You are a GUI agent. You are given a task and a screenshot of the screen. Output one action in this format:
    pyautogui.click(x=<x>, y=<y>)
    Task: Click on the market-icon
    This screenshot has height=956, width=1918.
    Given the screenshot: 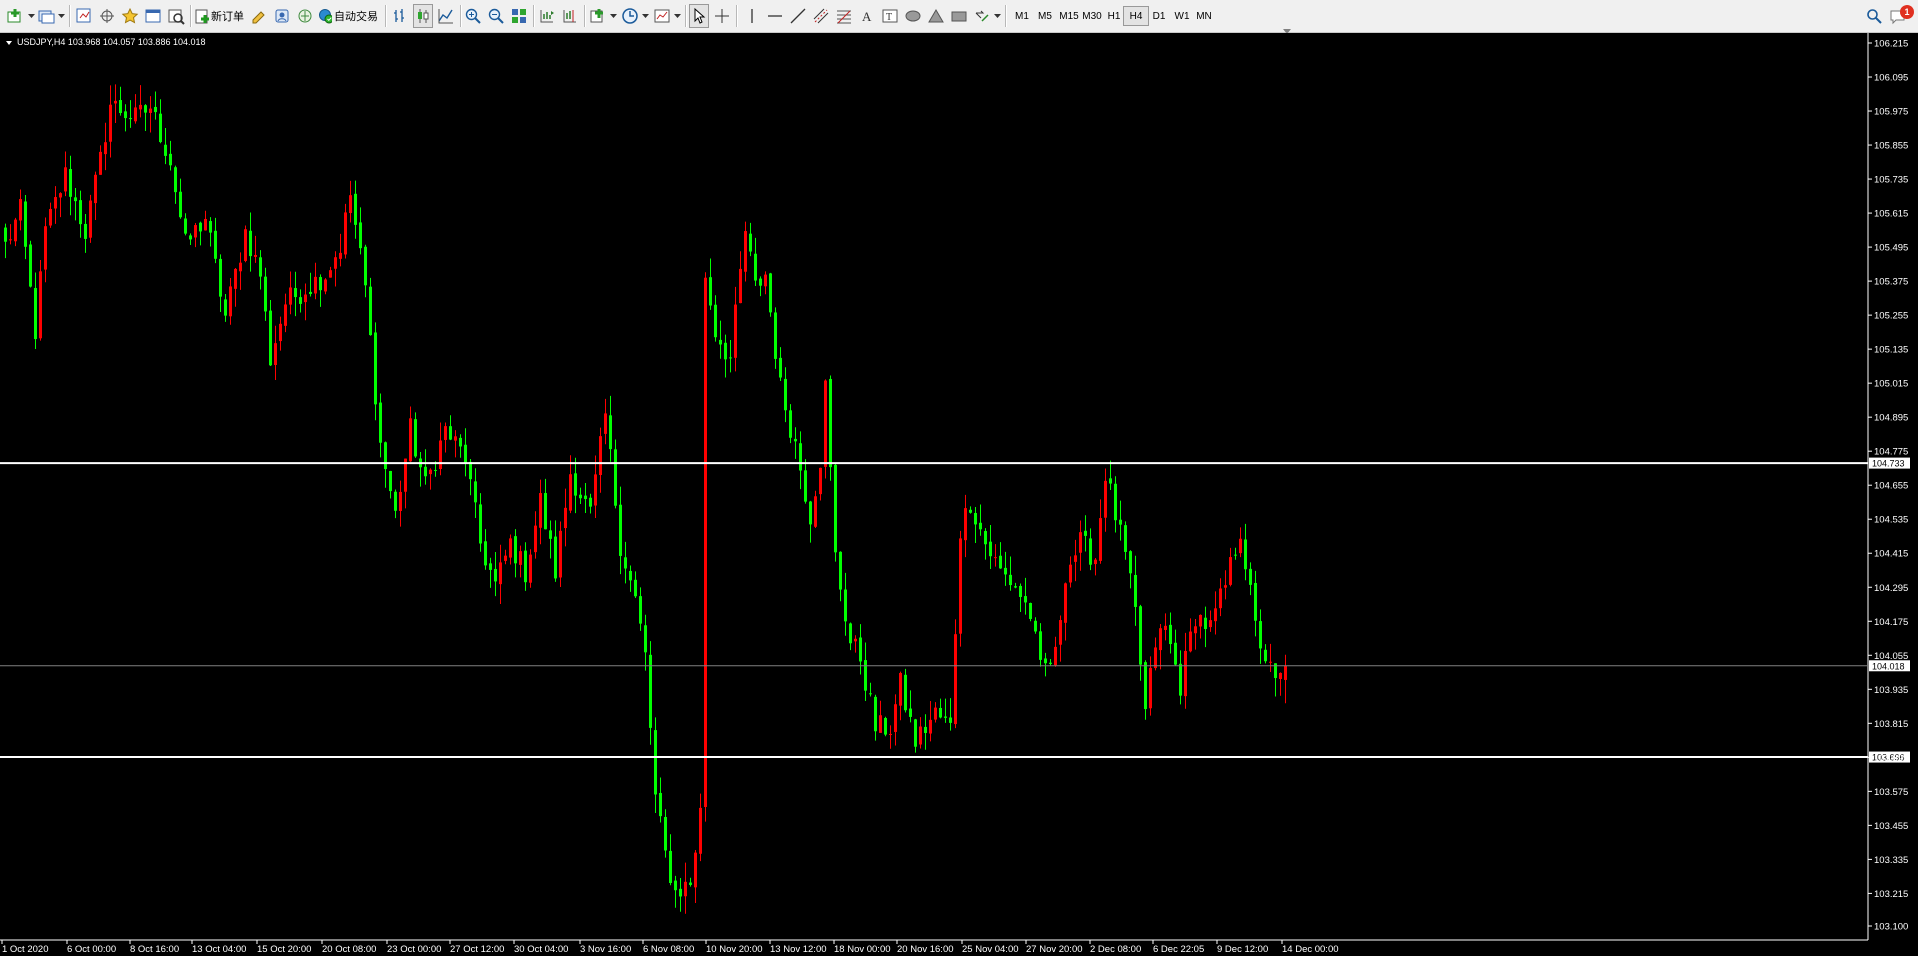 What is the action you would take?
    pyautogui.click(x=305, y=16)
    